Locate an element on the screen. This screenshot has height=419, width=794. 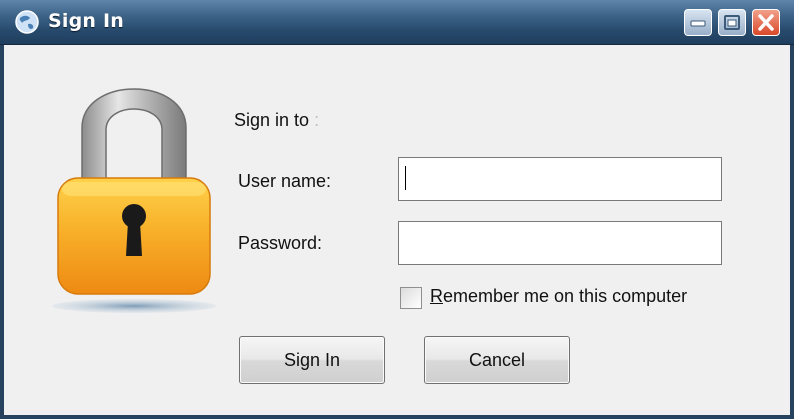
minimize-button is located at coordinates (698, 22).